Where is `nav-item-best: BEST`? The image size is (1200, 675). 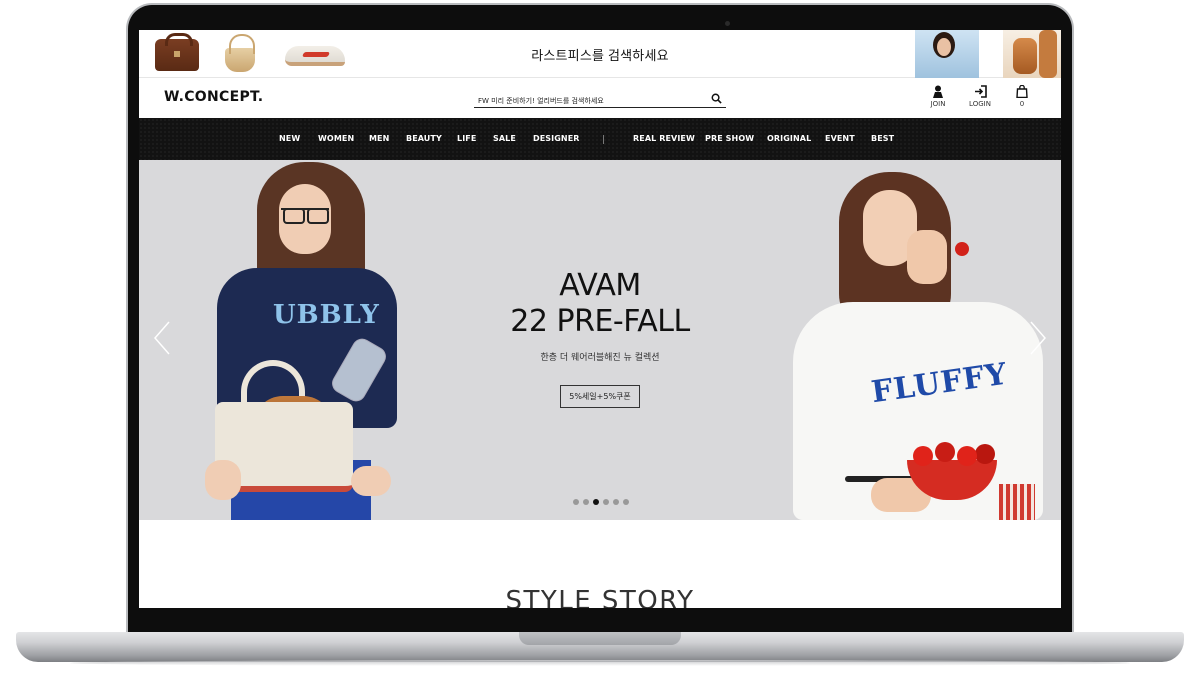 nav-item-best: BEST is located at coordinates (882, 138).